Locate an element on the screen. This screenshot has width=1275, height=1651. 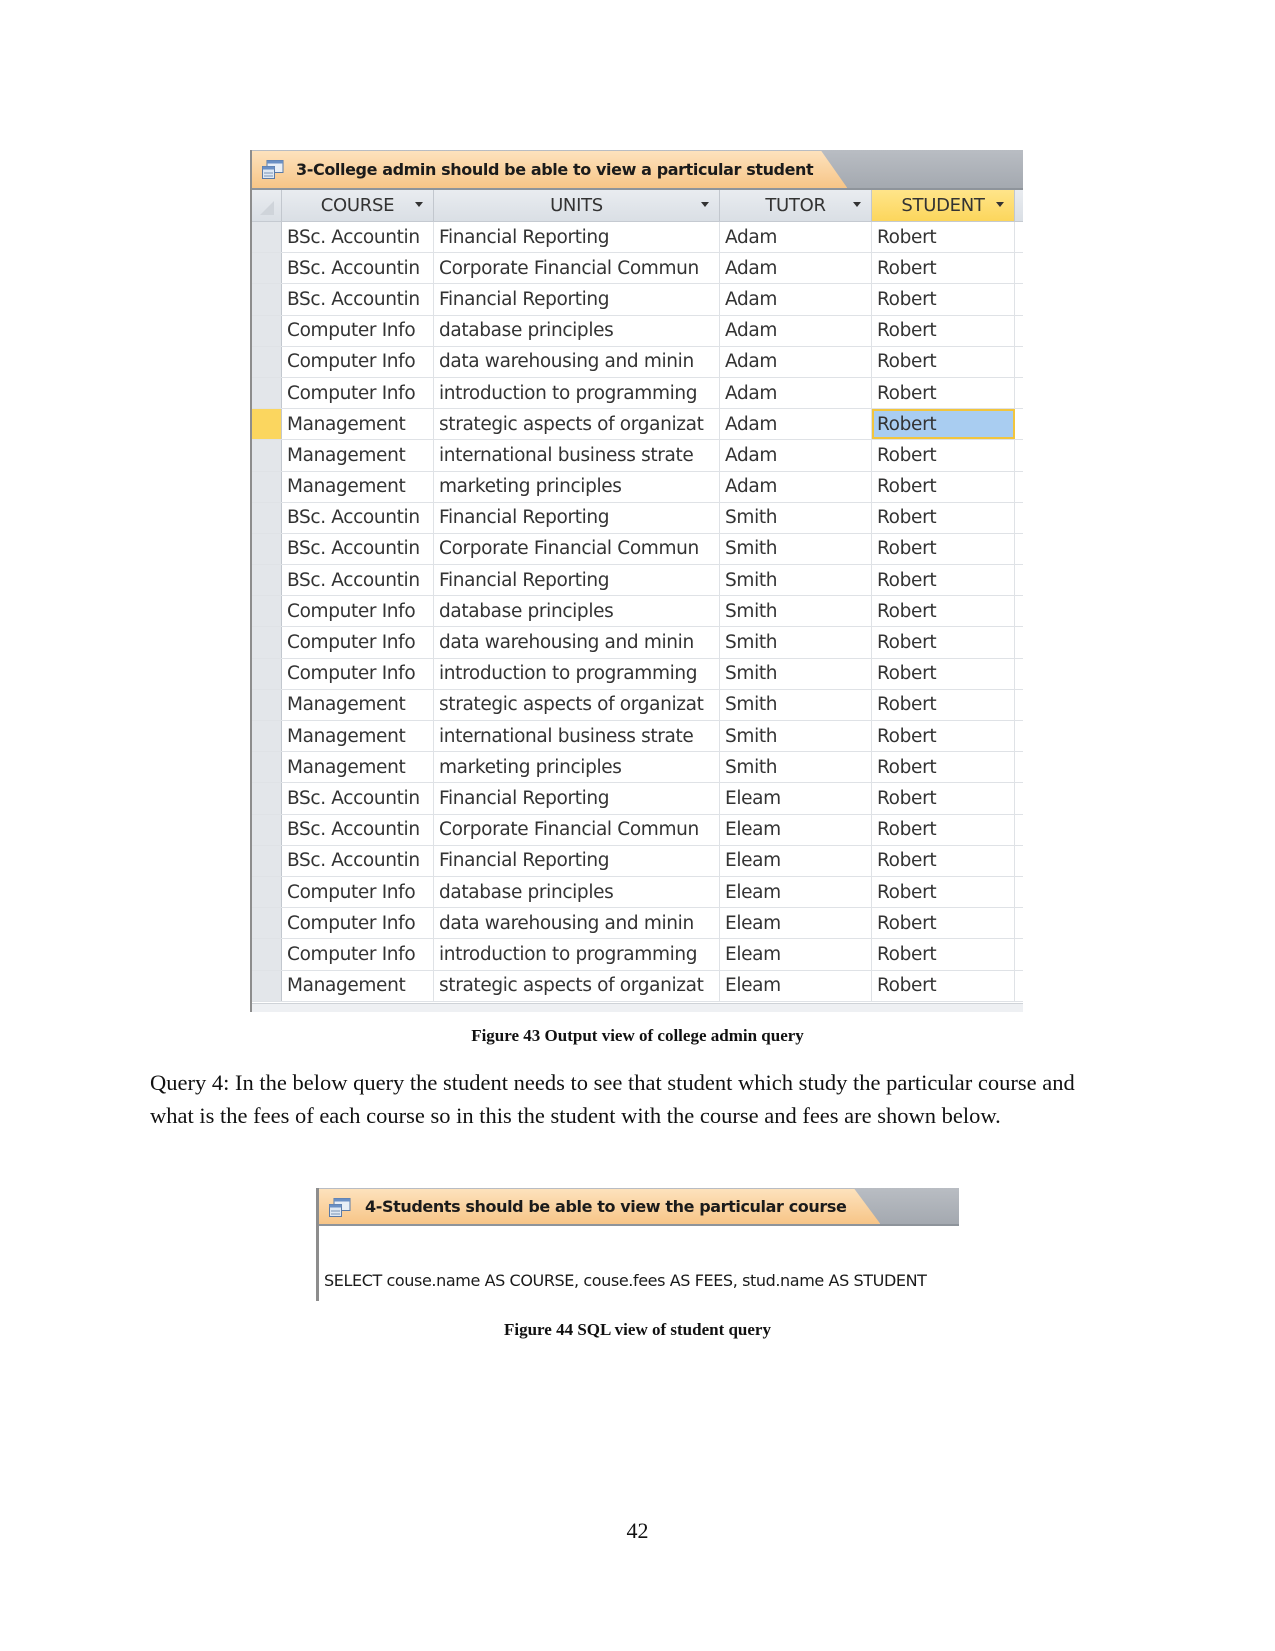
select-all-corner is located at coordinates (267, 205).